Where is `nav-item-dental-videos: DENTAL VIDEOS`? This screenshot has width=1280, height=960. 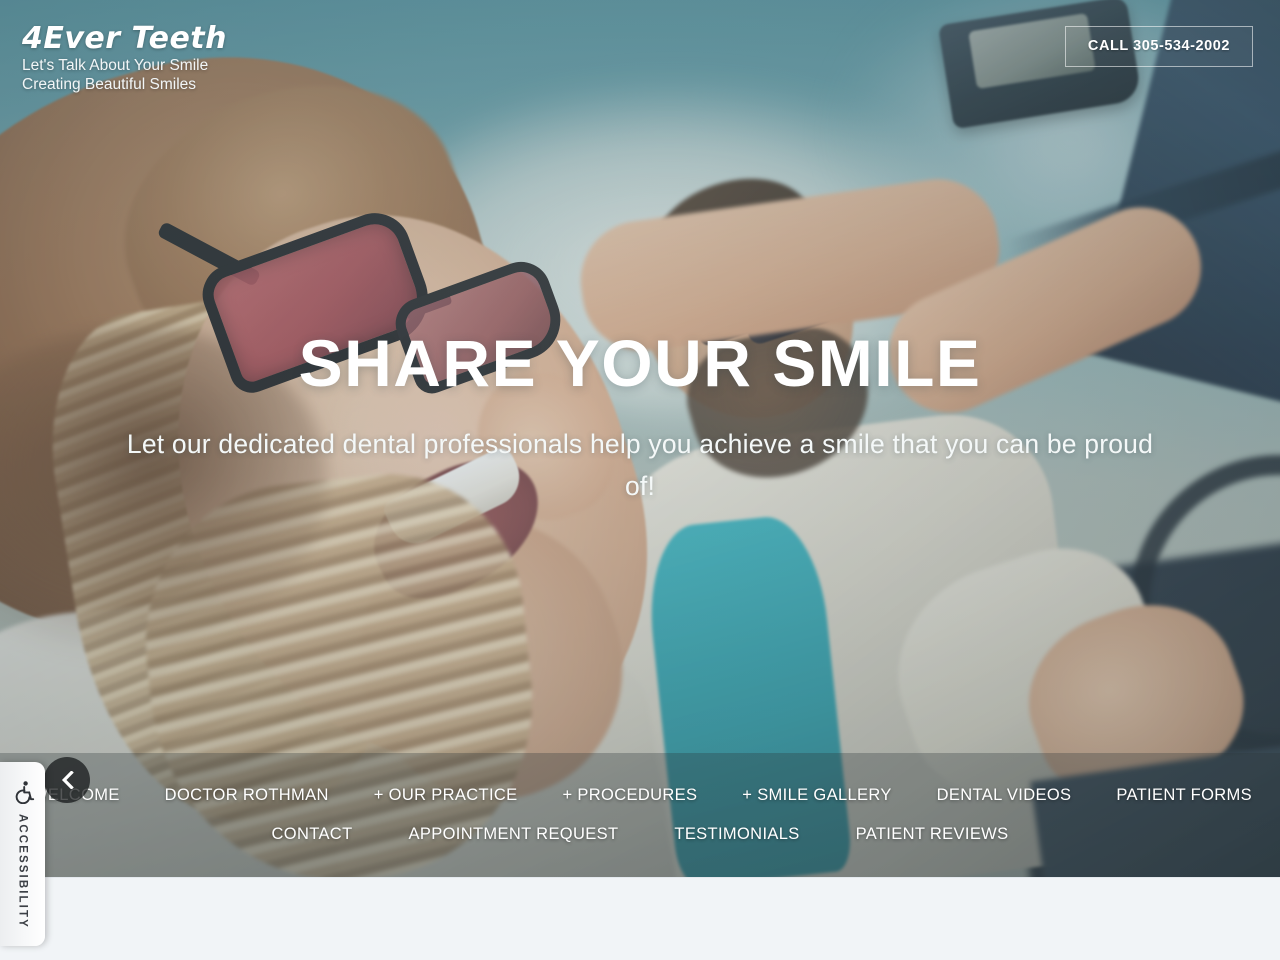
nav-item-dental-videos: DENTAL VIDEOS is located at coordinates (1004, 795).